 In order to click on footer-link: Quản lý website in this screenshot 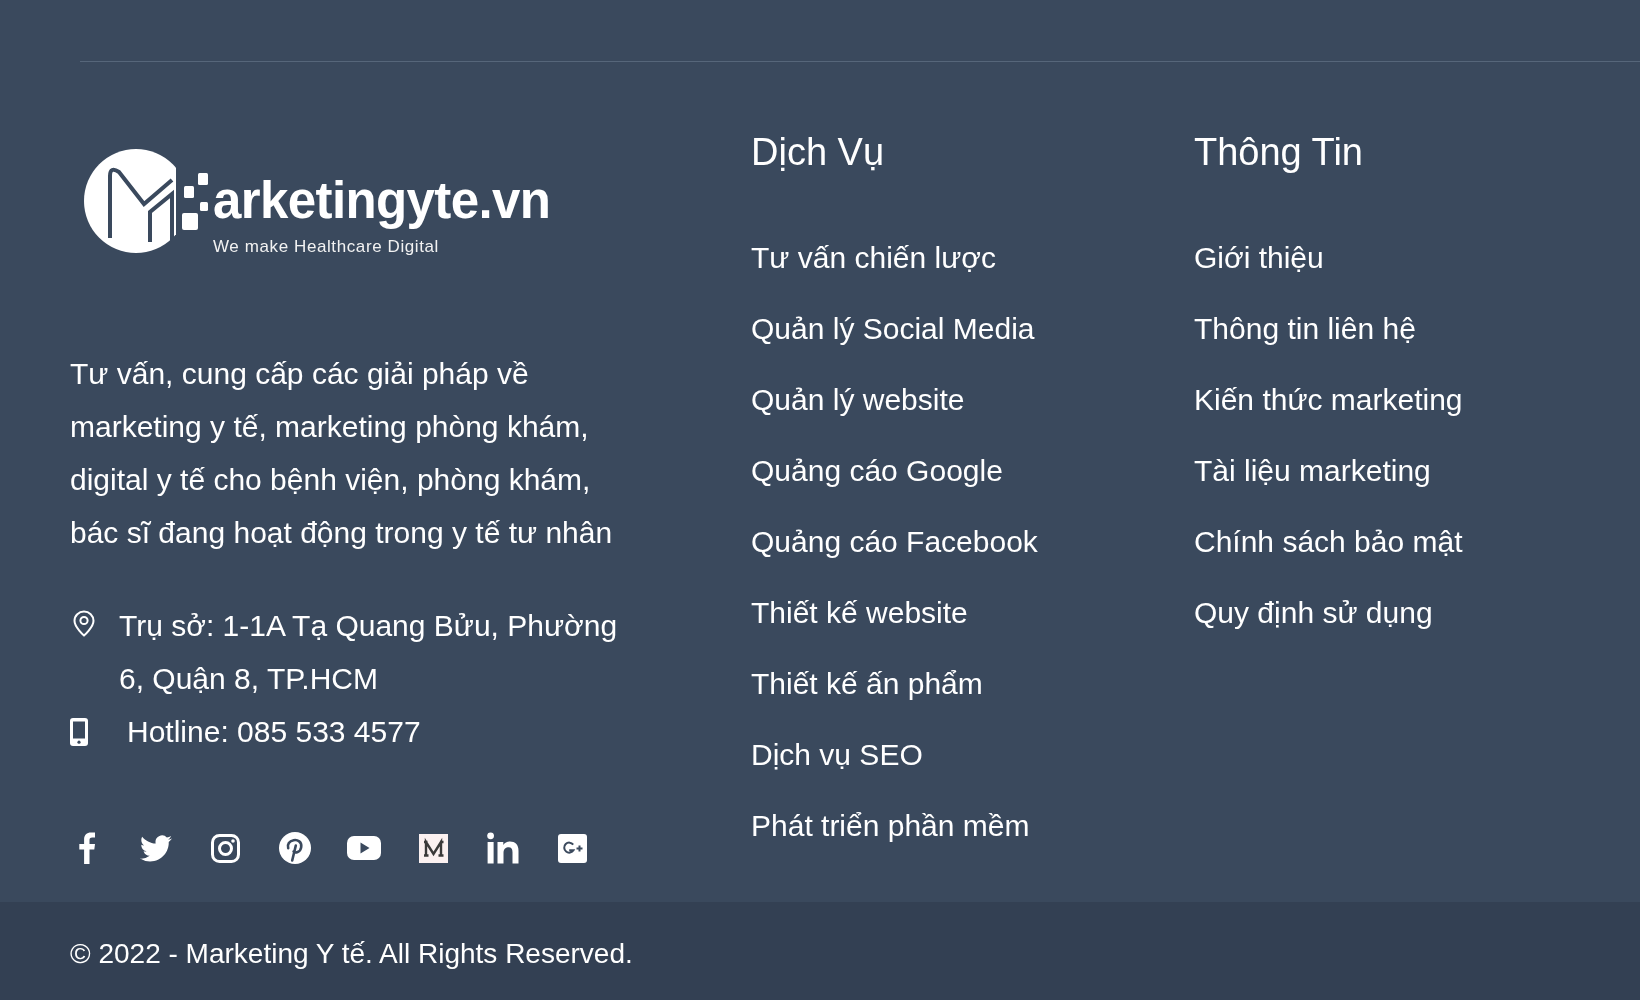, I will do `click(858, 399)`.